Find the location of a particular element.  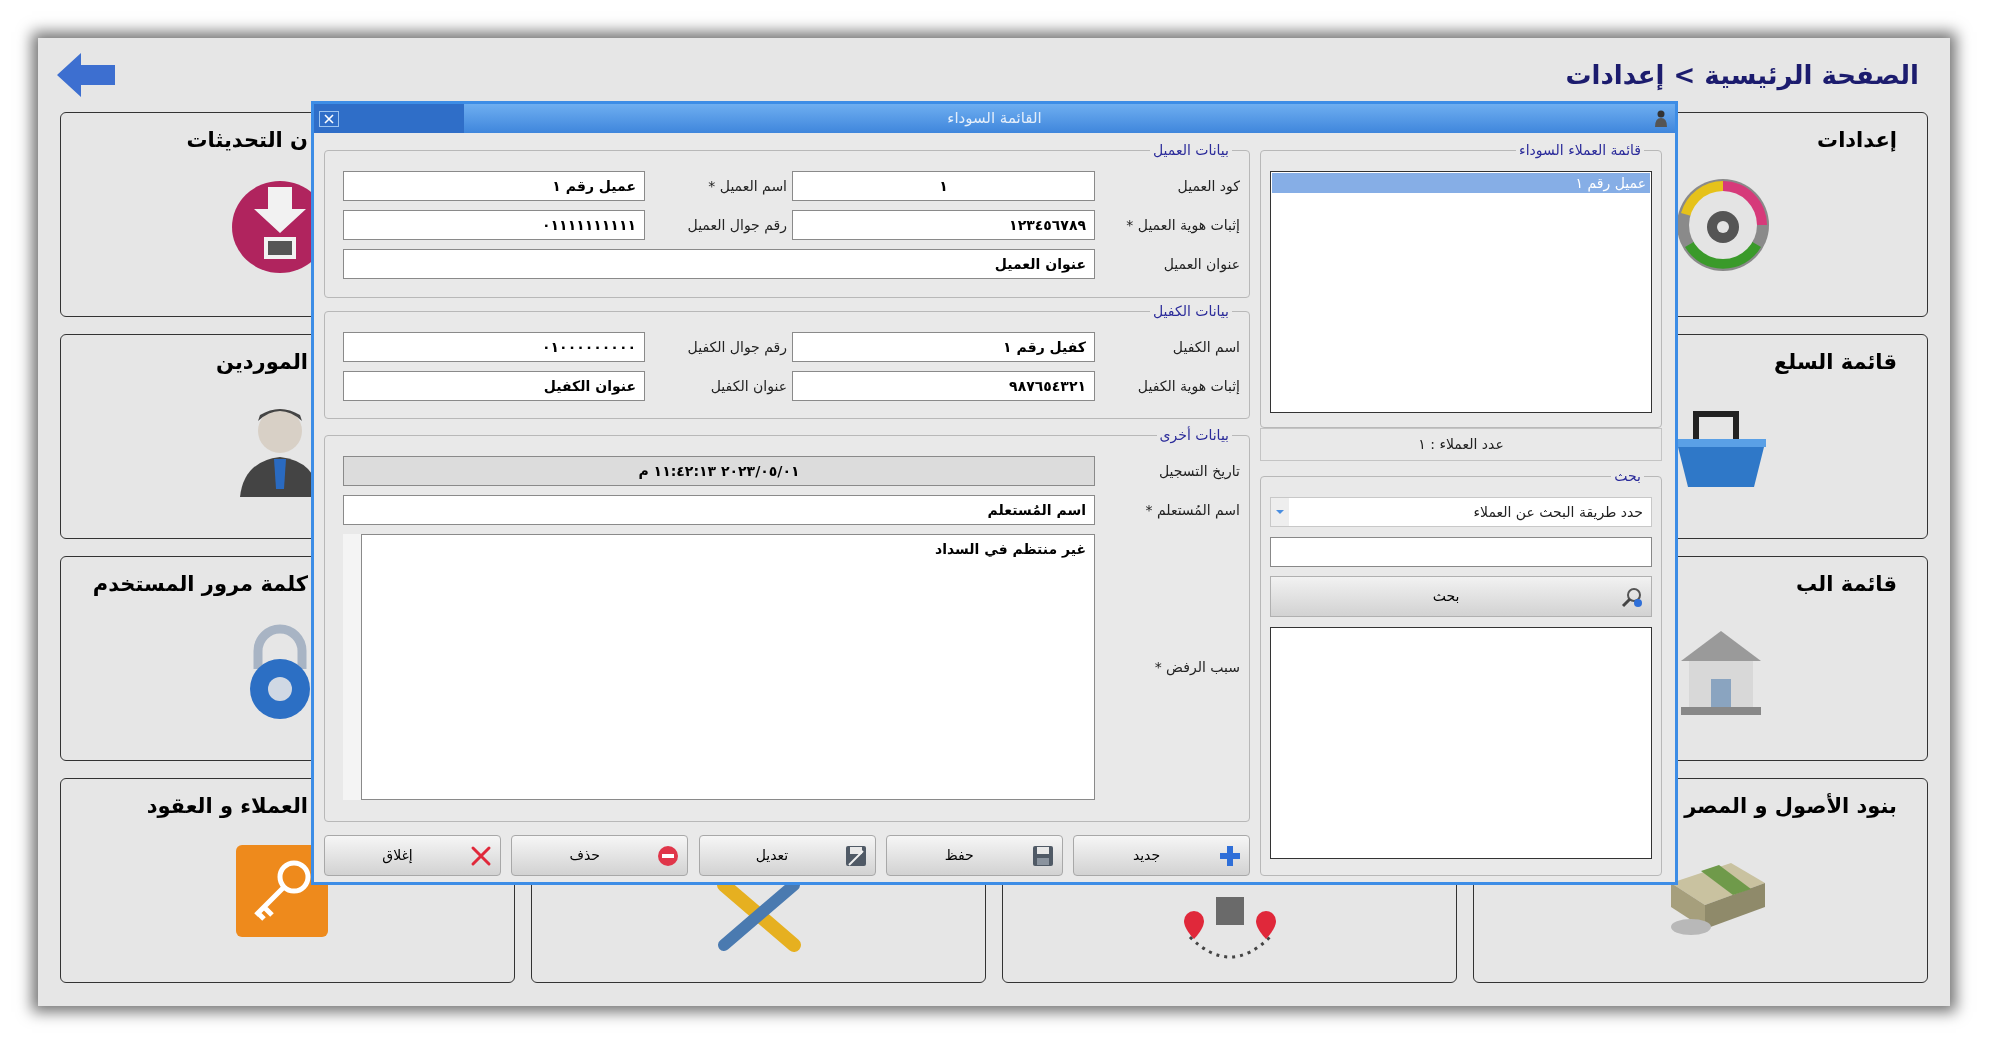

field-label: اسم المُستعلم * is located at coordinates (1192, 510).